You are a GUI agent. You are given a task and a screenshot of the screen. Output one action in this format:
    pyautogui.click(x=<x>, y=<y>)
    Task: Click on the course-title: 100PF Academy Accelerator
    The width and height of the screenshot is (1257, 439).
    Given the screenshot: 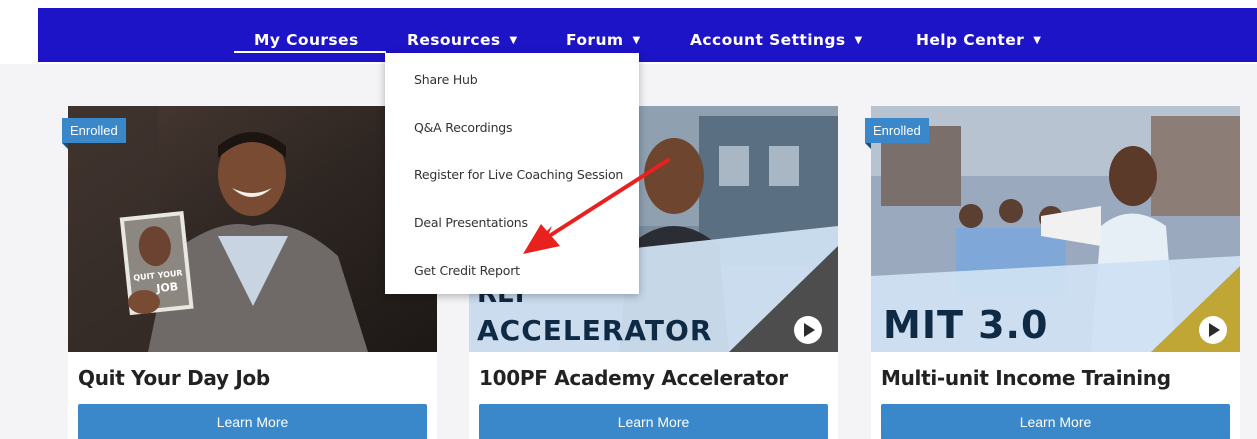 What is the action you would take?
    pyautogui.click(x=633, y=378)
    